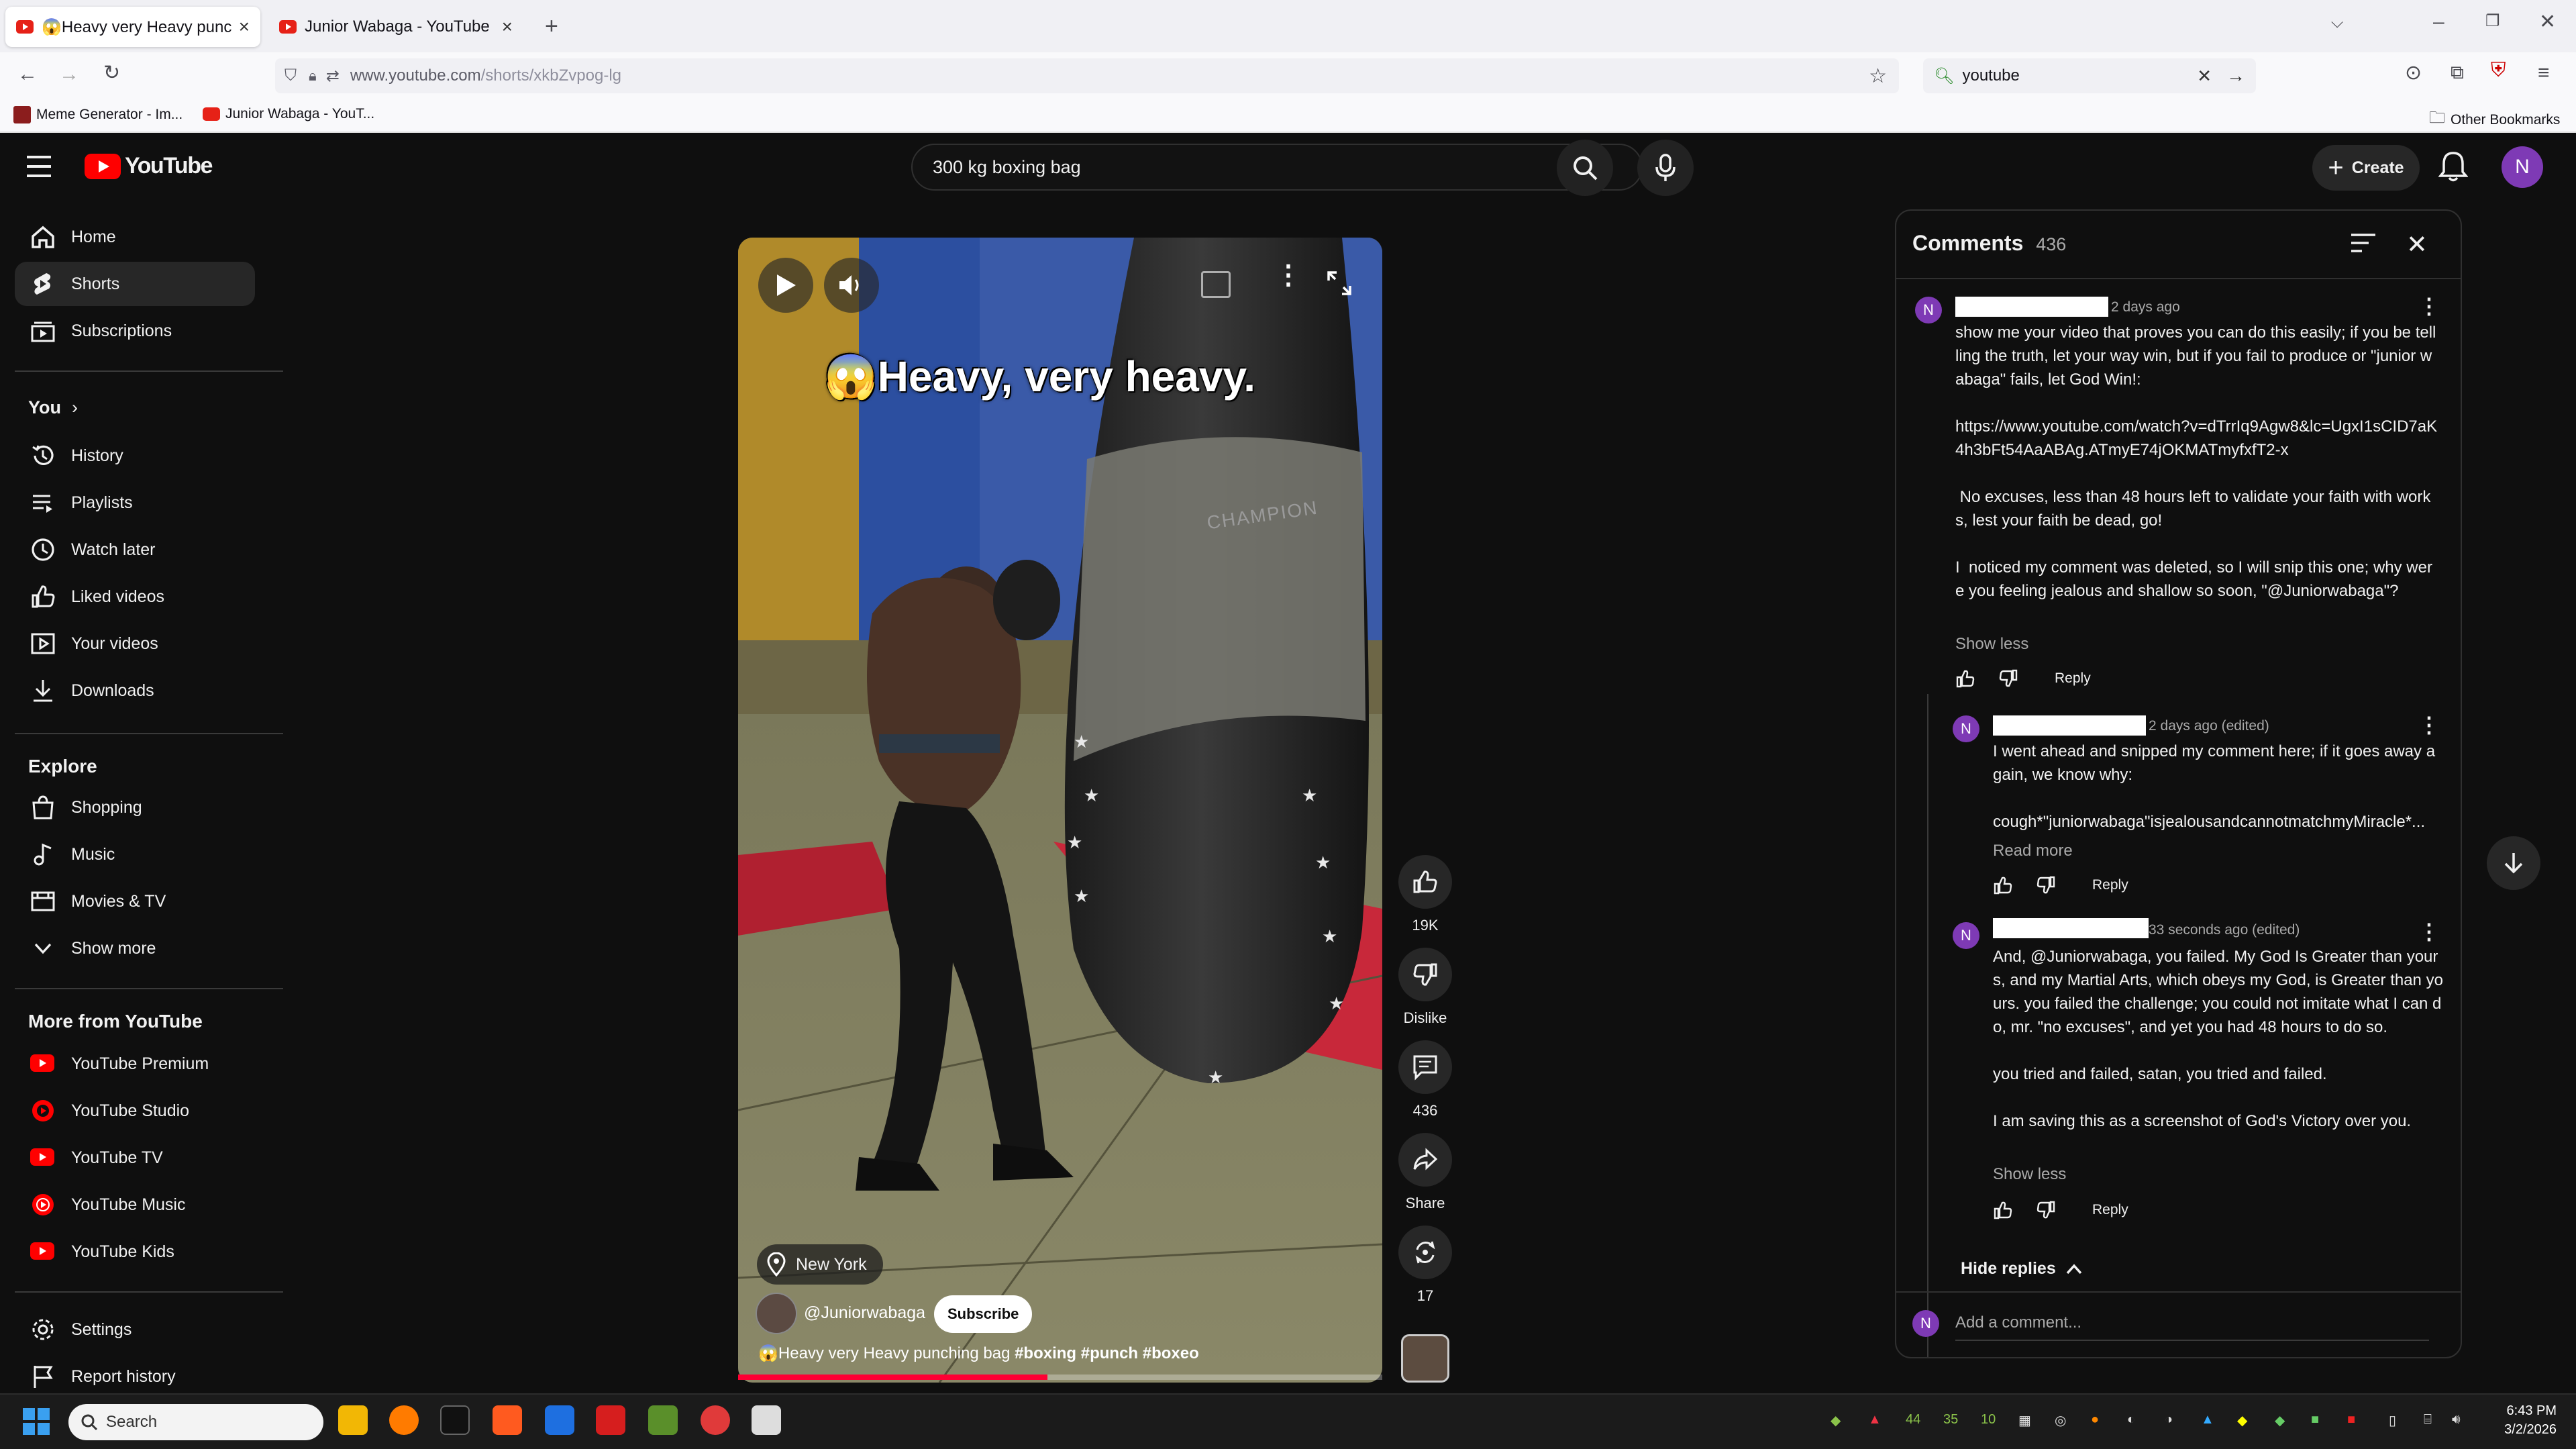  Describe the element at coordinates (135, 948) in the screenshot. I see `sidebar-item-show-more: Show more` at that location.